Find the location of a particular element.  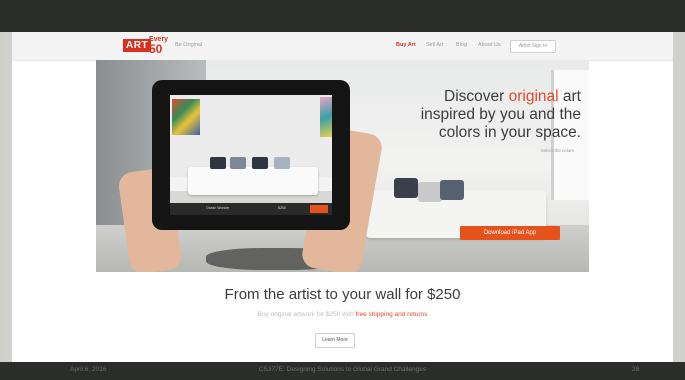

nav-buy-art: Buy Art is located at coordinates (406, 45).